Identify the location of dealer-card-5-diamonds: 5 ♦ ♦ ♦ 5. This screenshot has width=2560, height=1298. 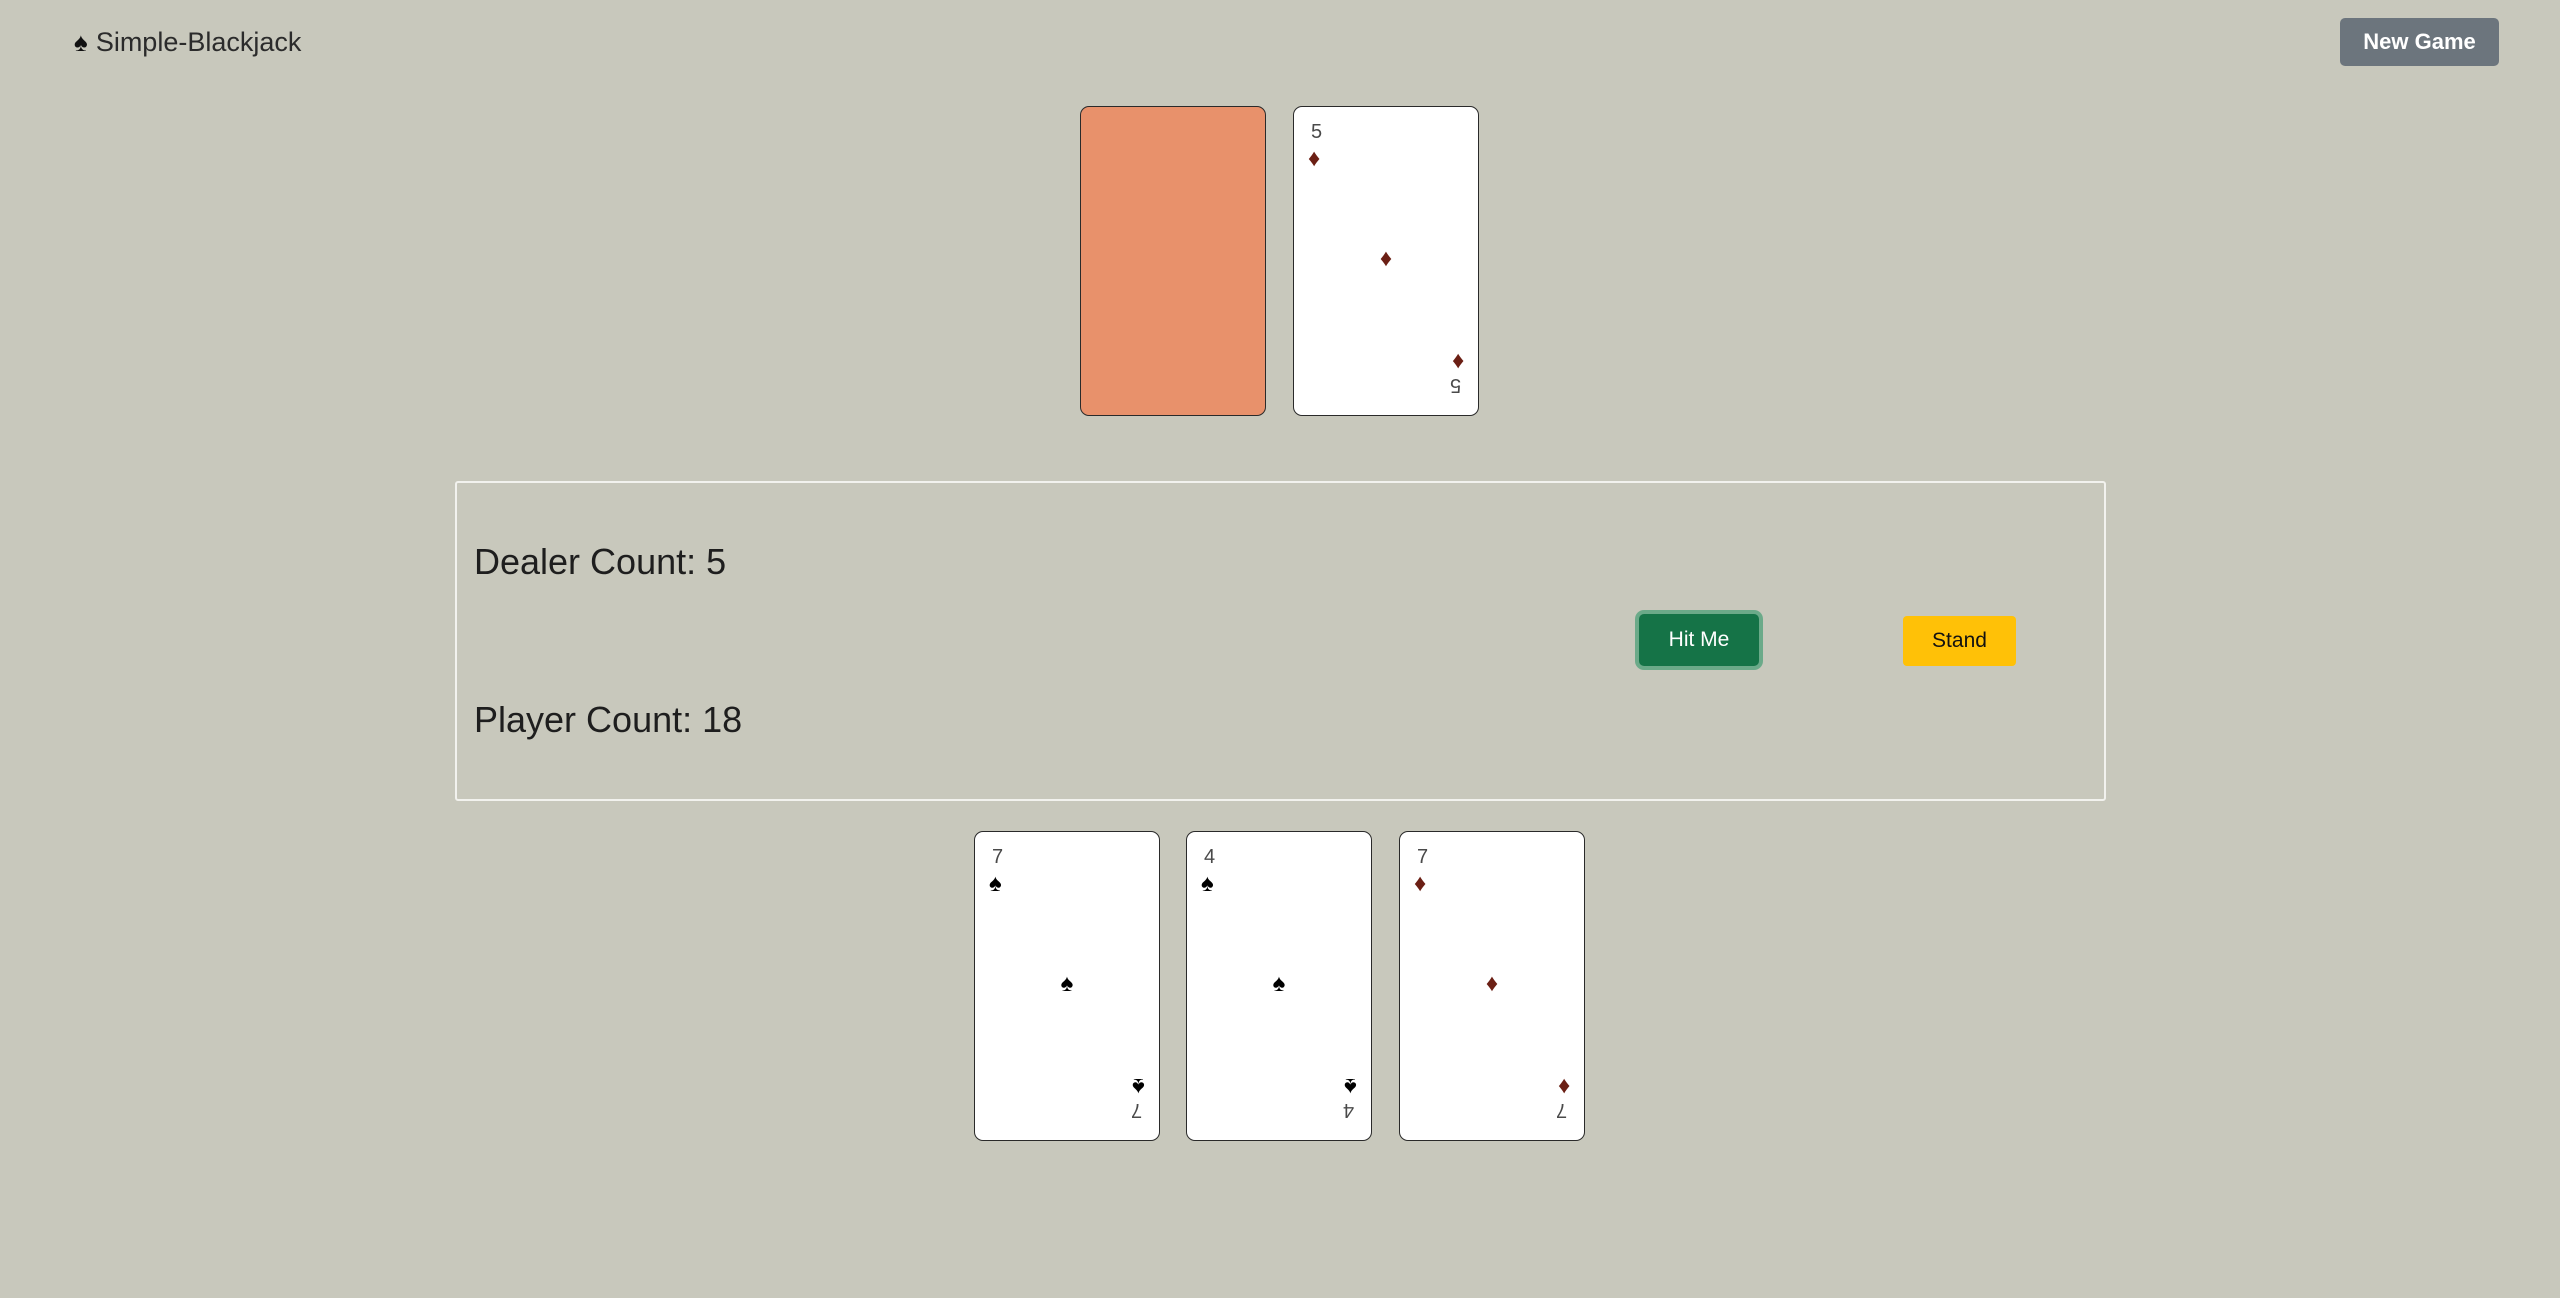
(1386, 261).